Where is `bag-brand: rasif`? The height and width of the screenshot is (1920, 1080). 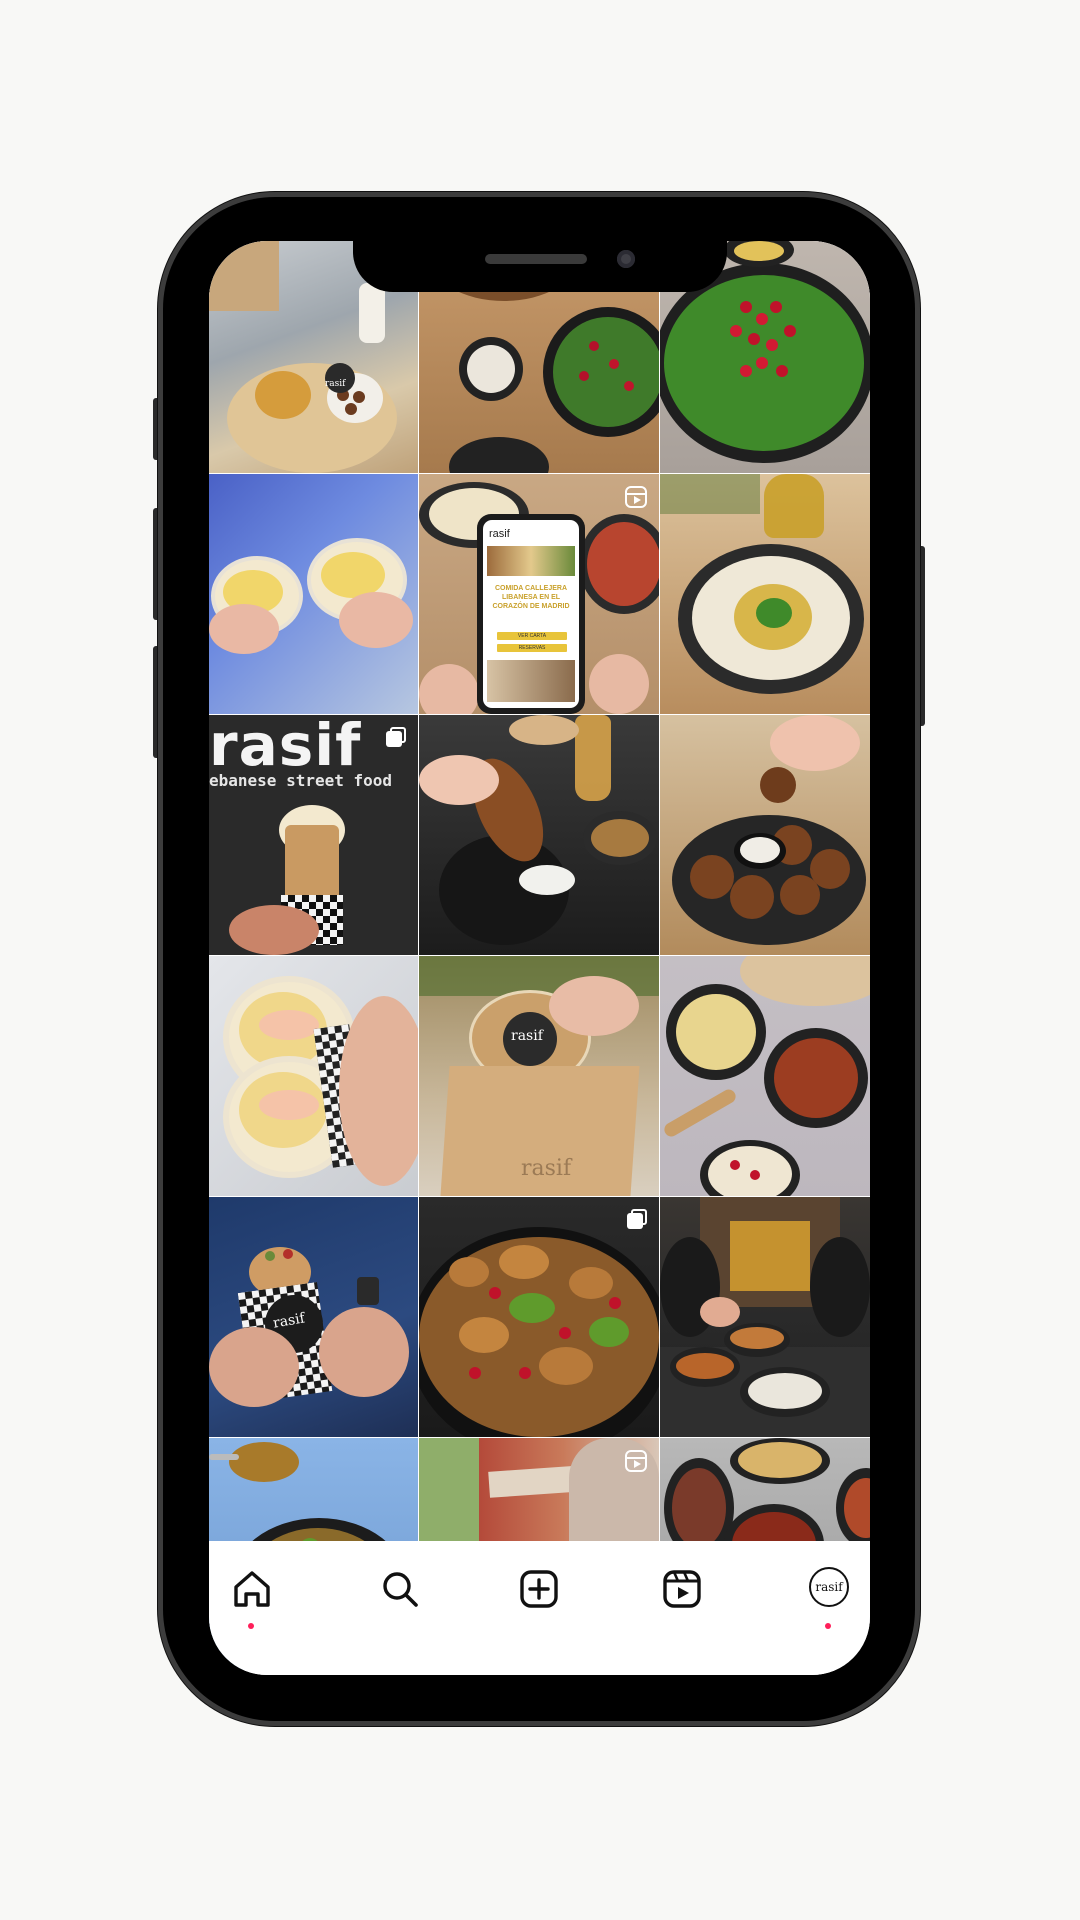
bag-brand: rasif is located at coordinates (546, 1168).